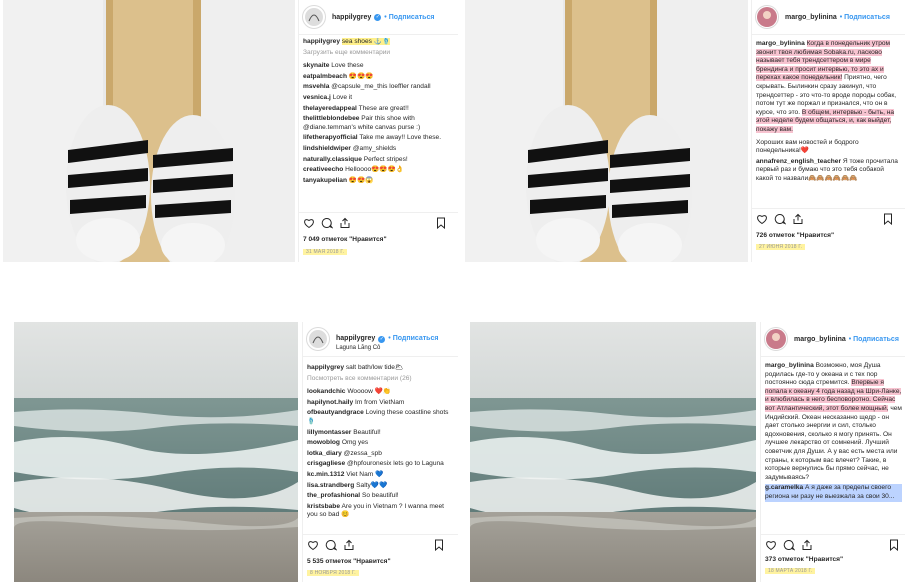 This screenshot has height=582, width=905. Describe the element at coordinates (325, 474) in the screenshot. I see `comment-user: kc.min.1312` at that location.